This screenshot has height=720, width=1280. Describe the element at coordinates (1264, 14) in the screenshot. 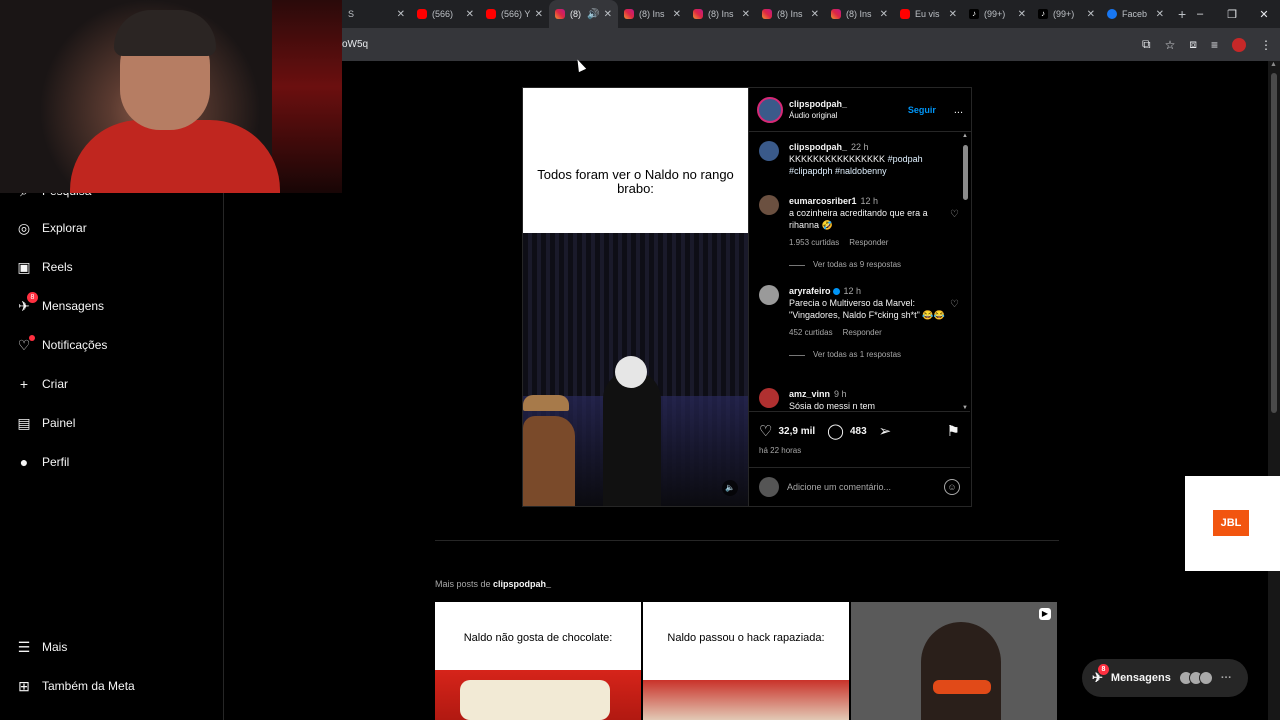

I see `close-window-button: ✕` at that location.